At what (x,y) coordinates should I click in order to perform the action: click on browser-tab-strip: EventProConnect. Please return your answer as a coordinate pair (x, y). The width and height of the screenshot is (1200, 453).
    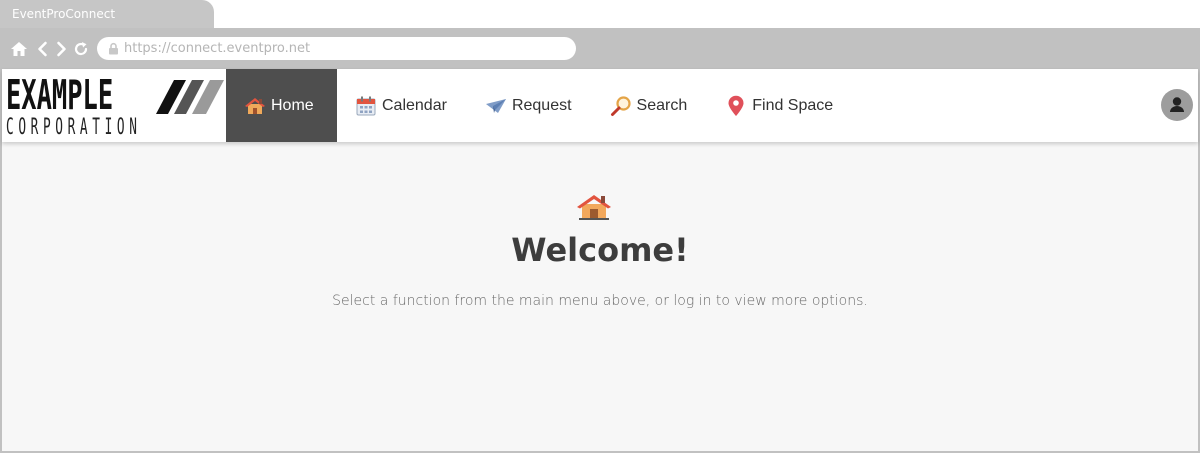
    Looking at the image, I should click on (600, 14).